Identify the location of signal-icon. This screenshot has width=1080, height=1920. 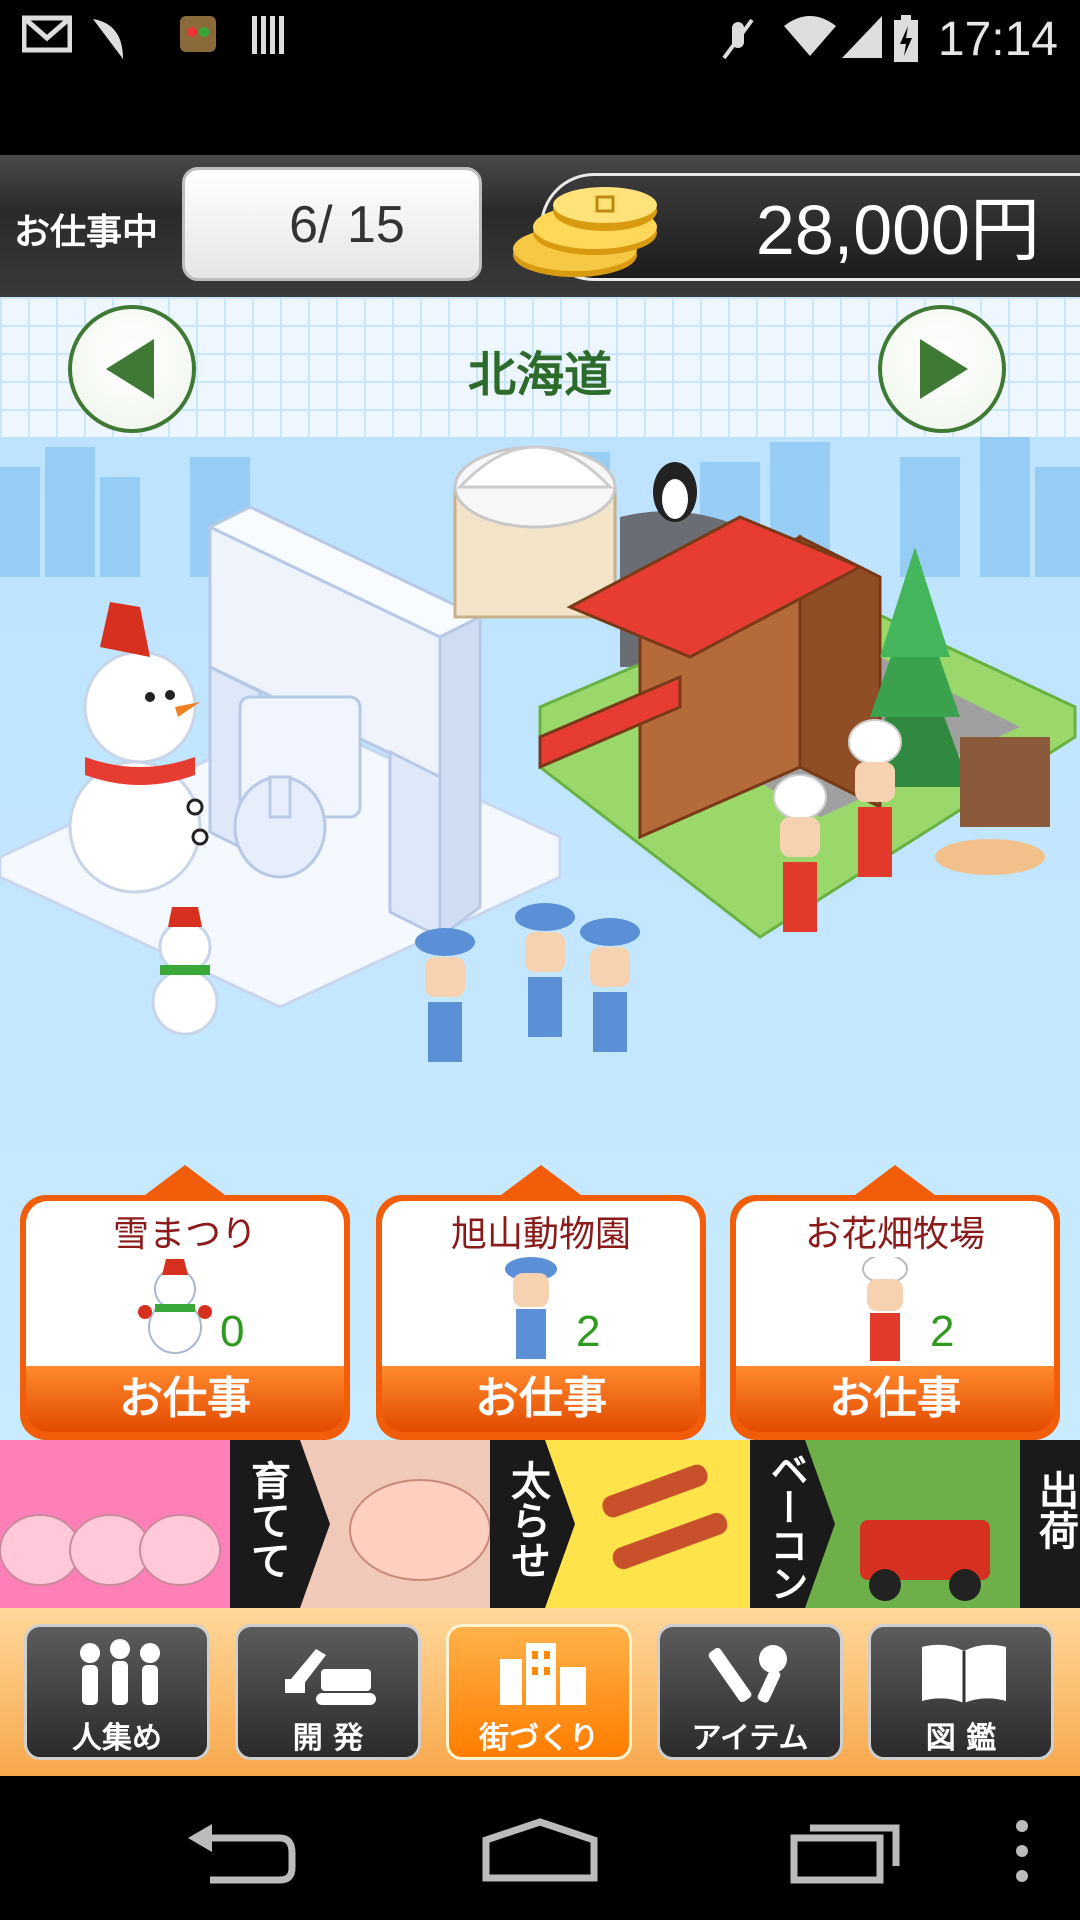
(862, 39).